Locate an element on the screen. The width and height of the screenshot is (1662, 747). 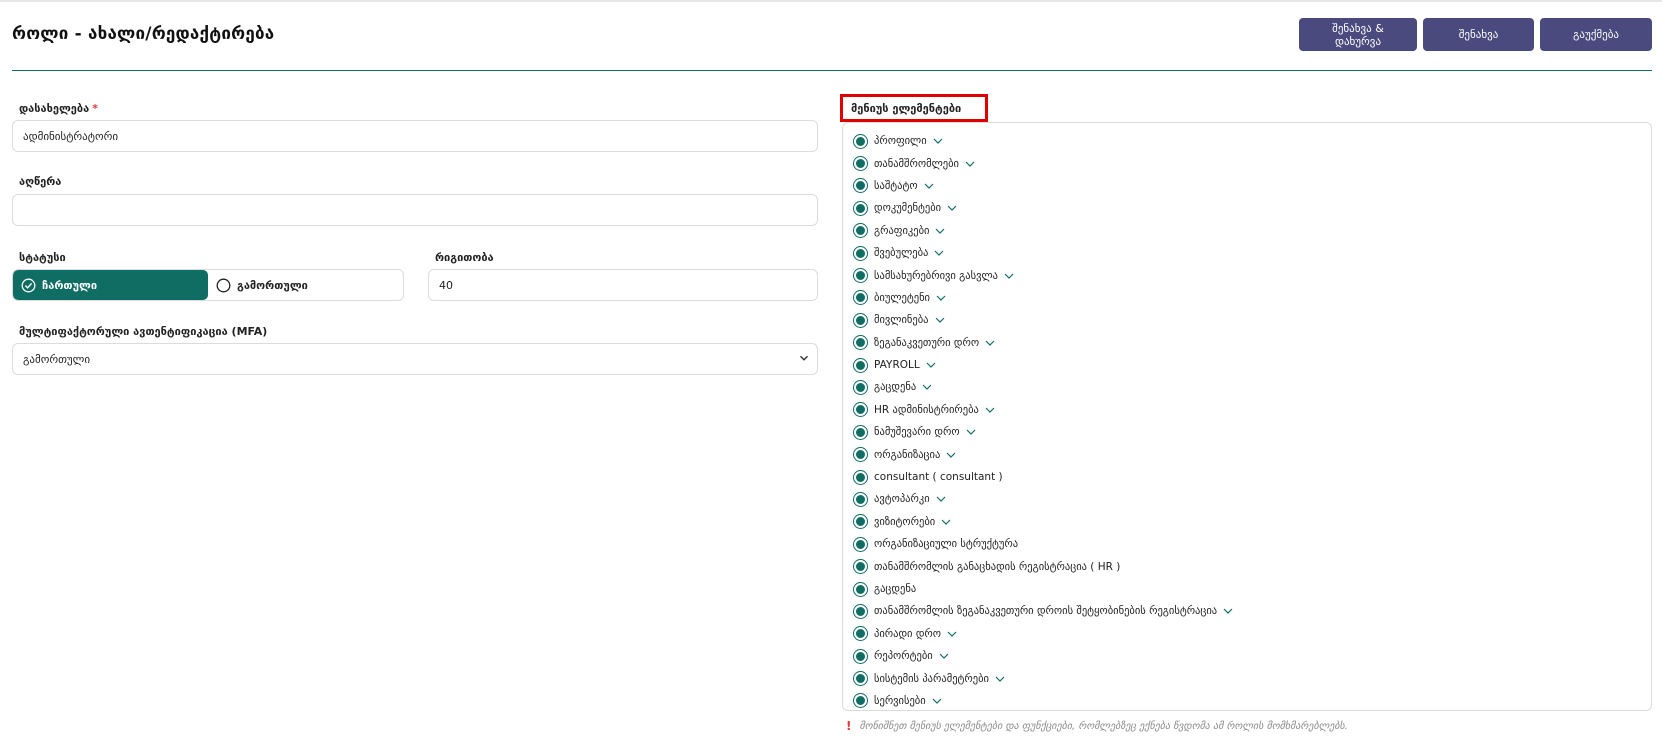
menu-item: ვიზიტორები is located at coordinates (1251, 522).